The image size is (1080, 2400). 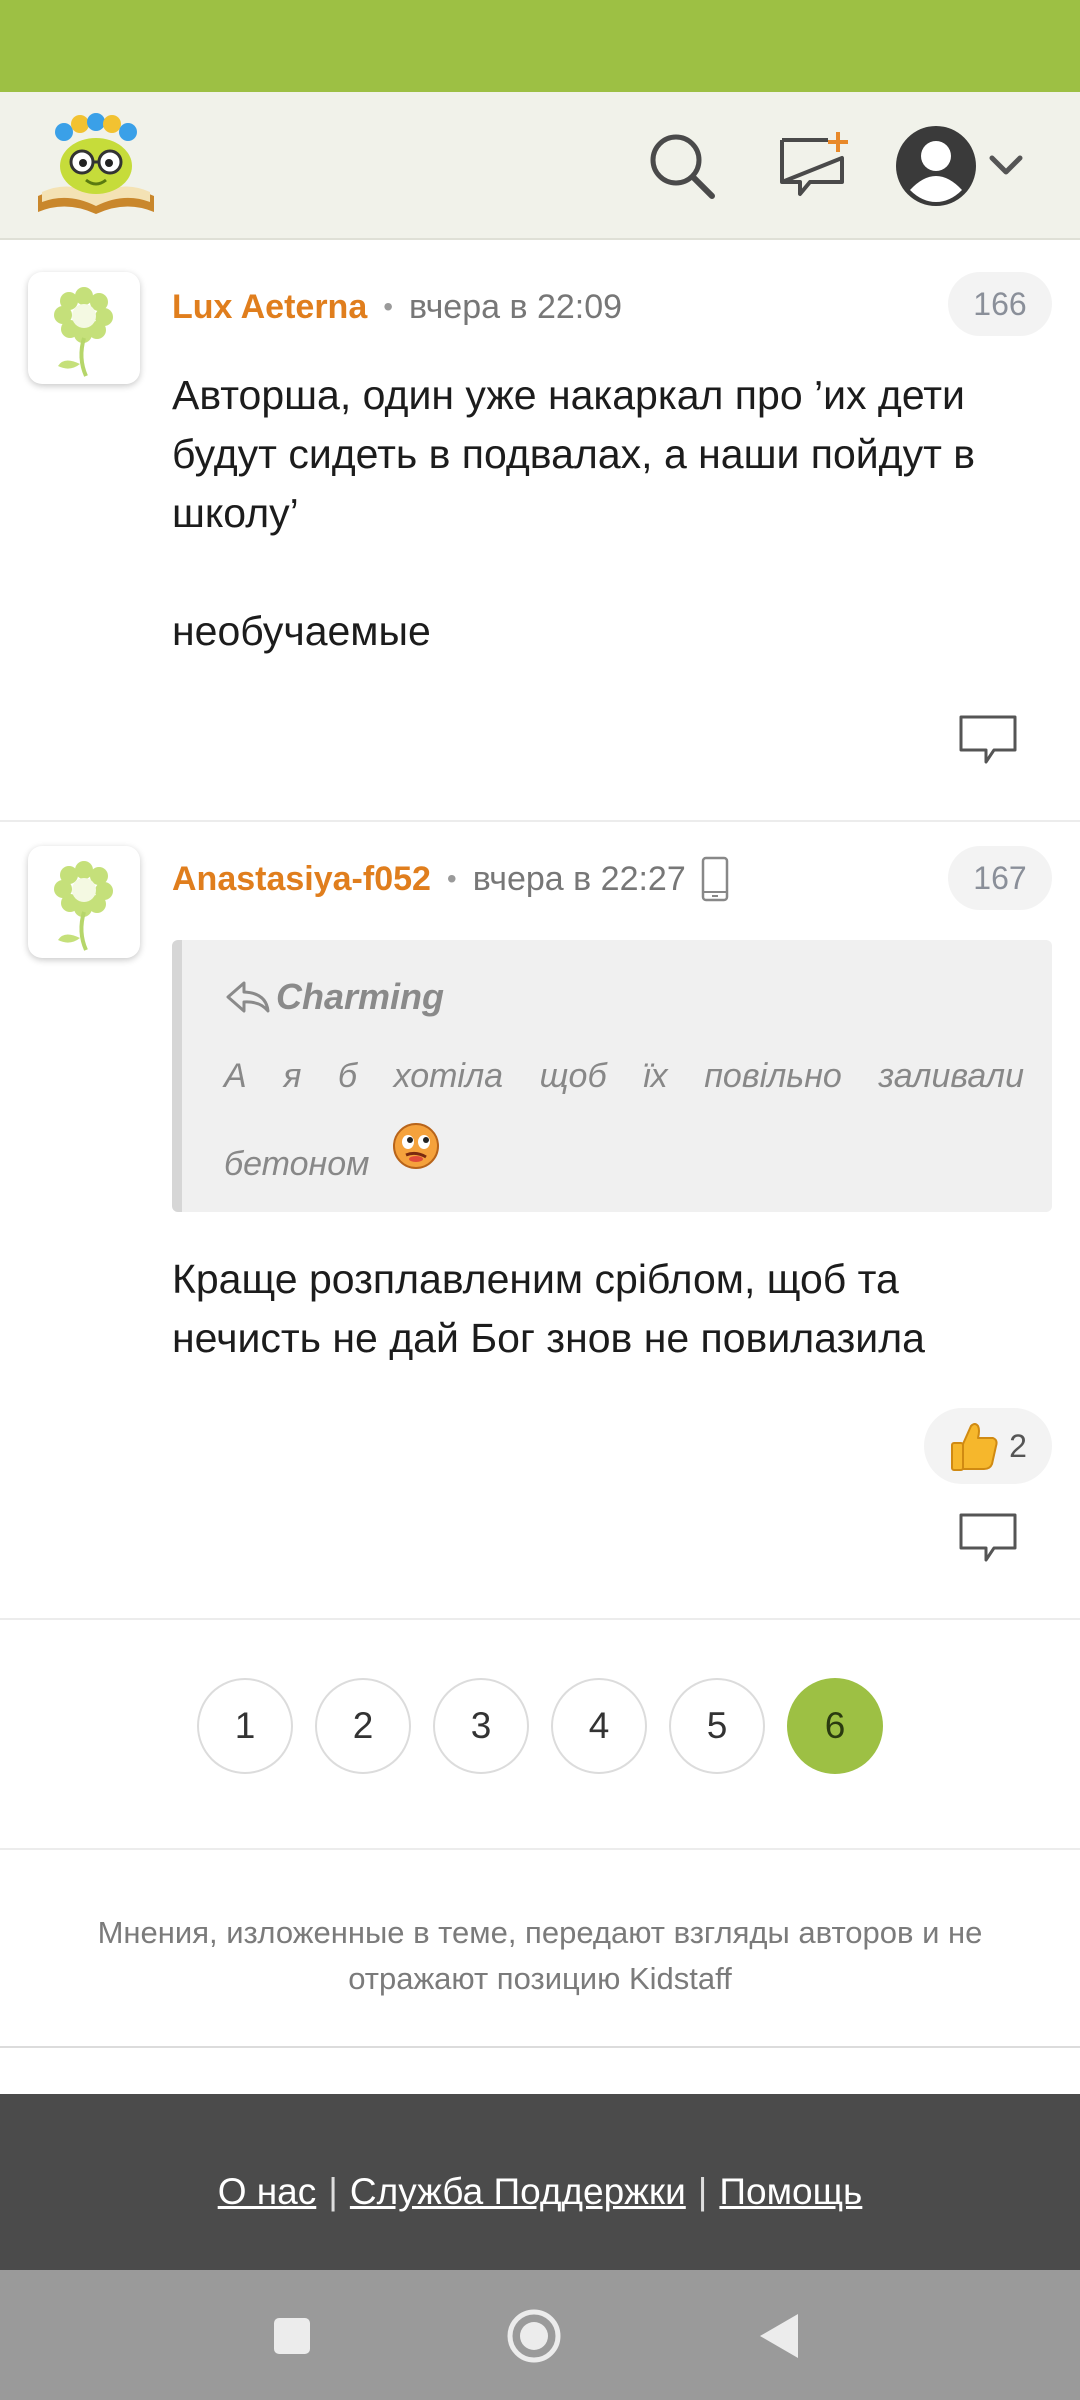 I want to click on mobile-phone-icon, so click(x=714, y=879).